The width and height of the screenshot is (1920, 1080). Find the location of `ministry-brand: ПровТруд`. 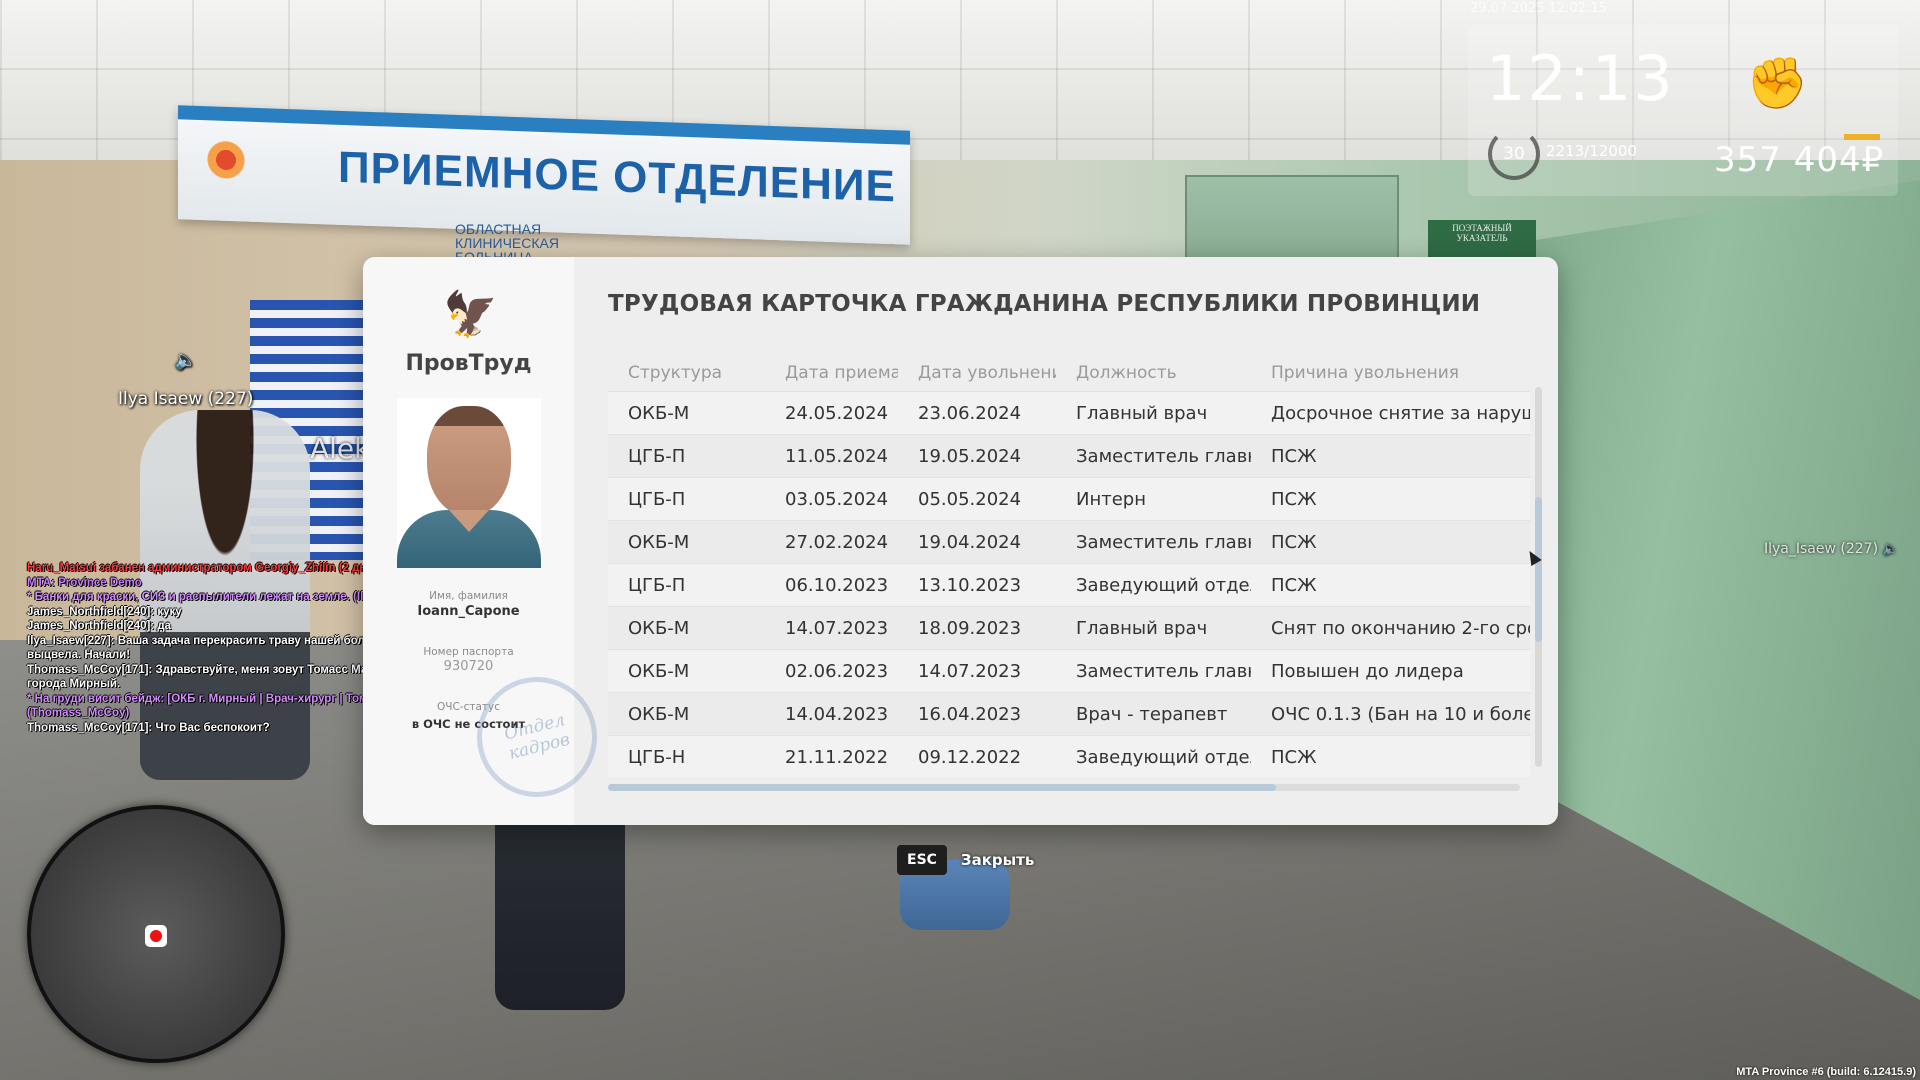

ministry-brand: ПровТруд is located at coordinates (468, 363).